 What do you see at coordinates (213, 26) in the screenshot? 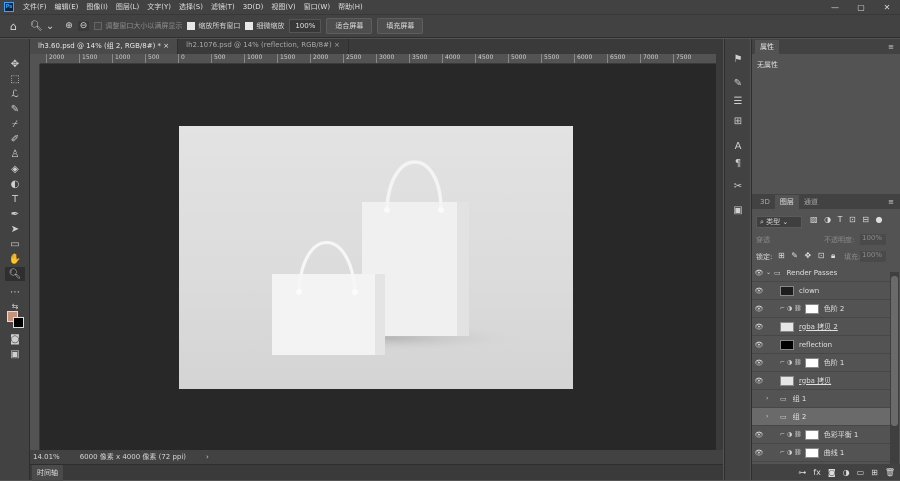
I see `zoom-all-windows-checkbox: 缩放所有窗口` at bounding box center [213, 26].